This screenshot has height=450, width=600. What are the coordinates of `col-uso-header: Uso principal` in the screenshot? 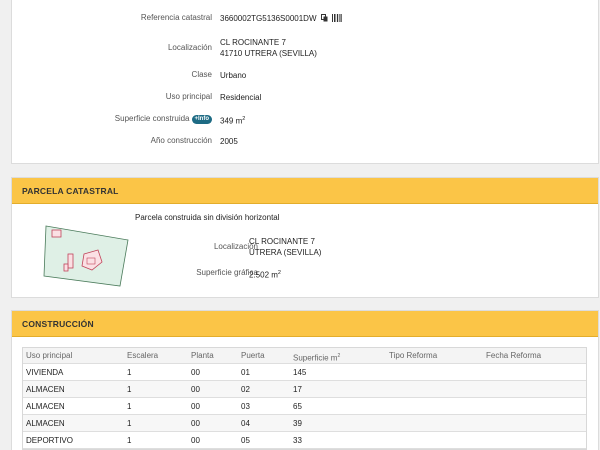 It's located at (49, 356).